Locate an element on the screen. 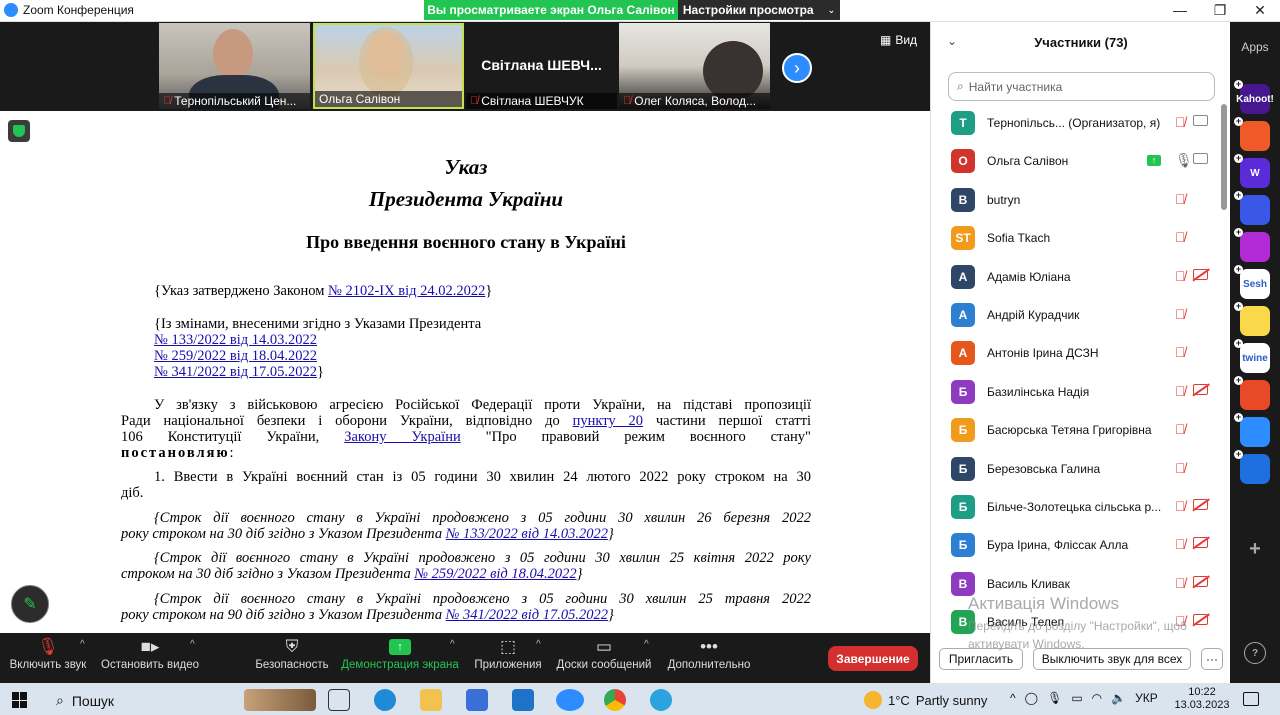  task-view-icon is located at coordinates (339, 700).